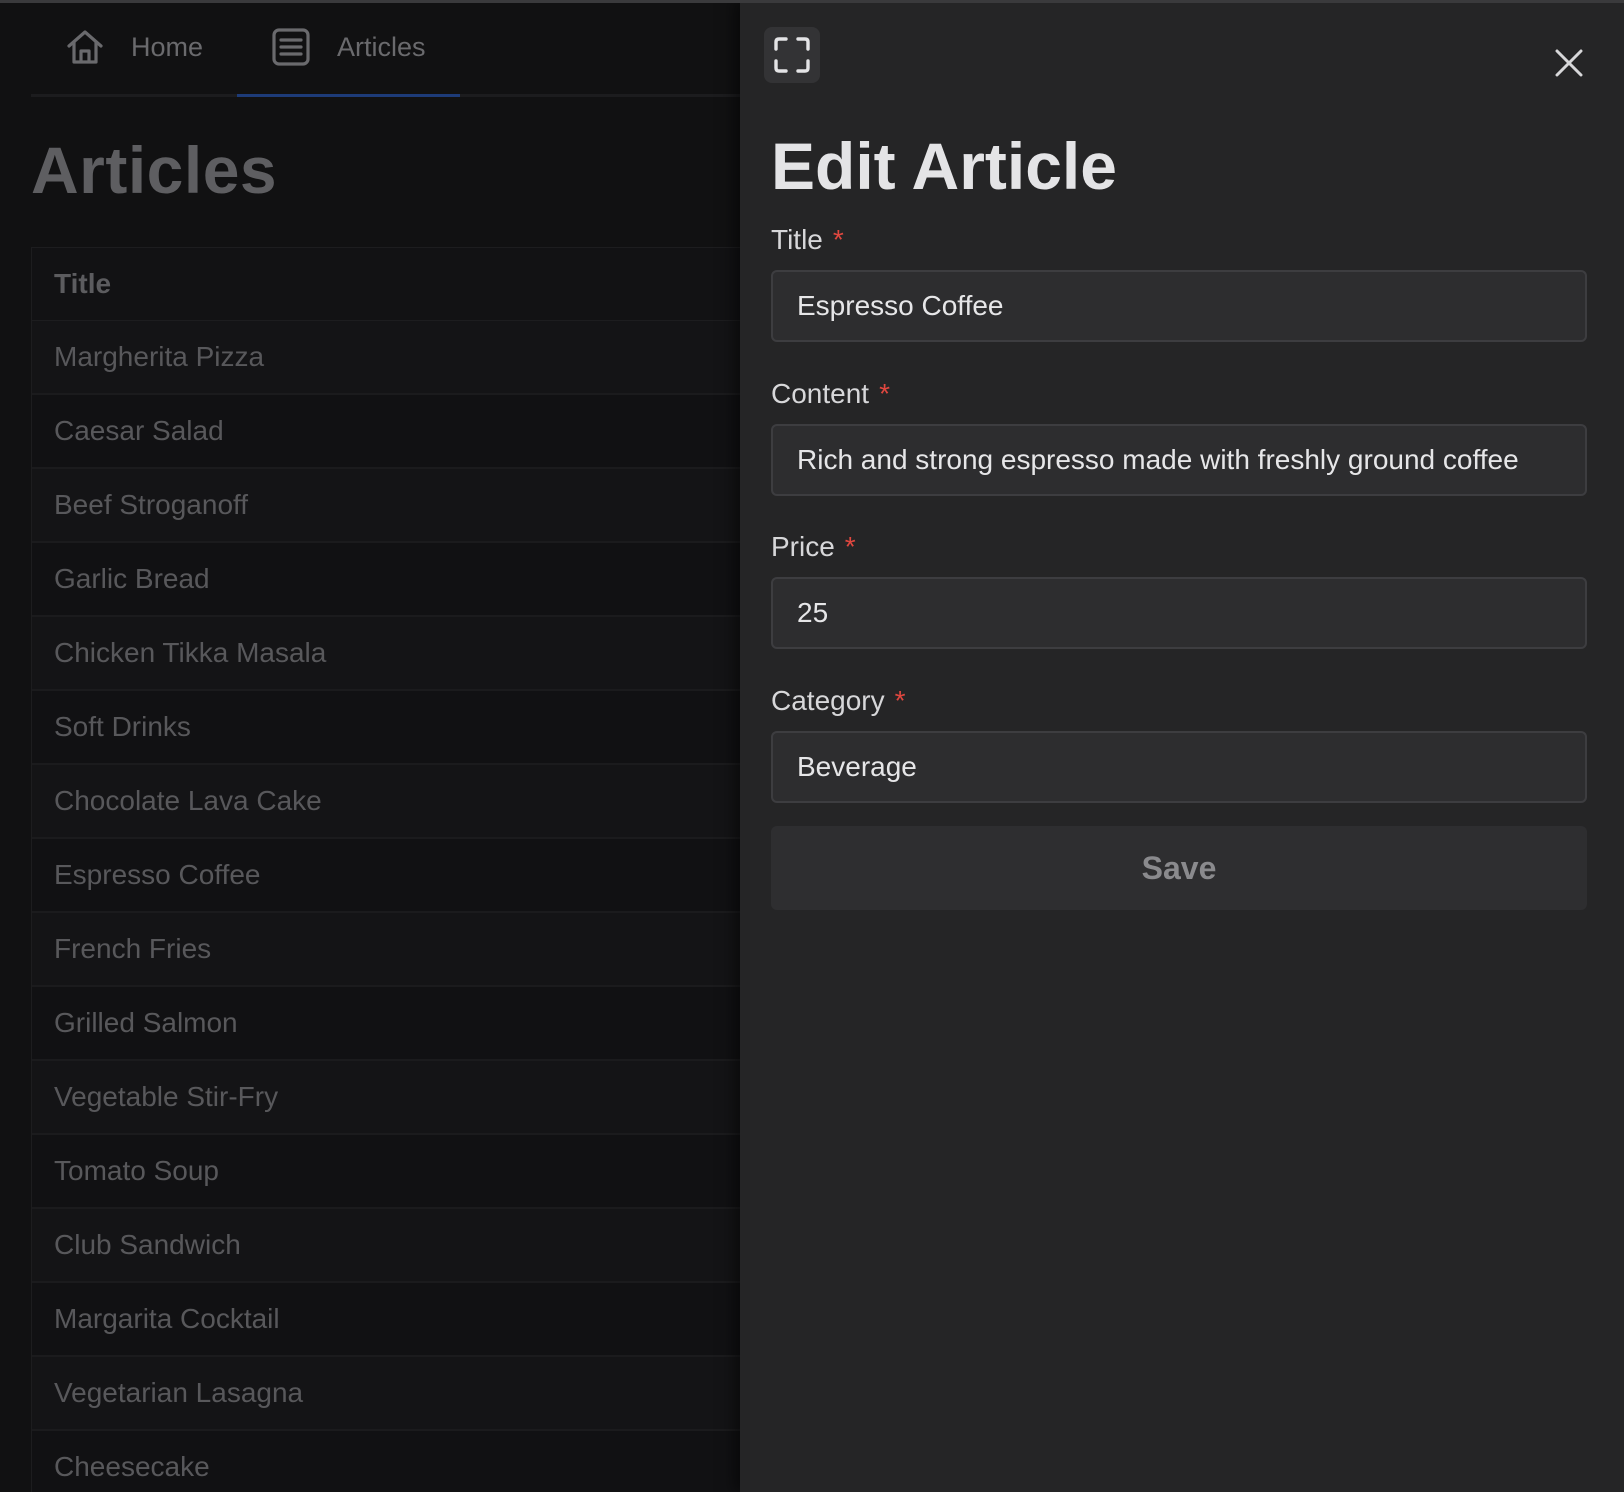 The image size is (1624, 1492). Describe the element at coordinates (386, 1246) in the screenshot. I see `table-row: Club Sandwich` at that location.